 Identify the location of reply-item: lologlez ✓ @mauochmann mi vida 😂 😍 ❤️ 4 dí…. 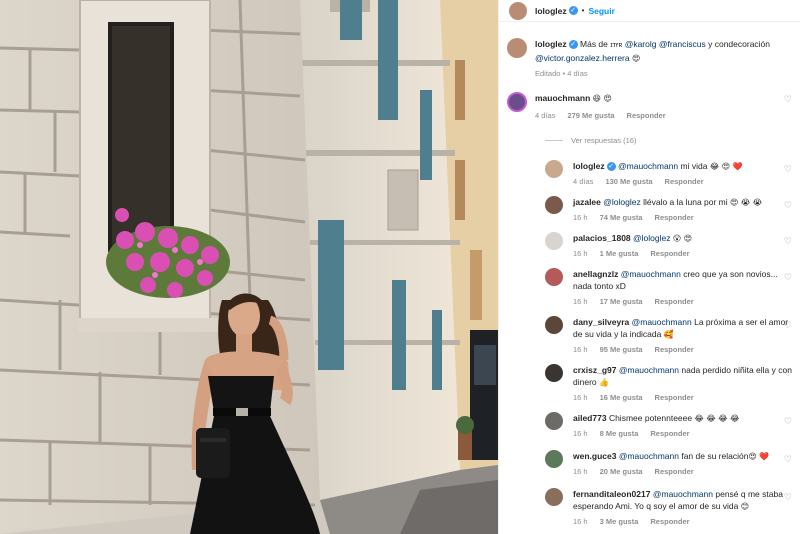
(649, 174).